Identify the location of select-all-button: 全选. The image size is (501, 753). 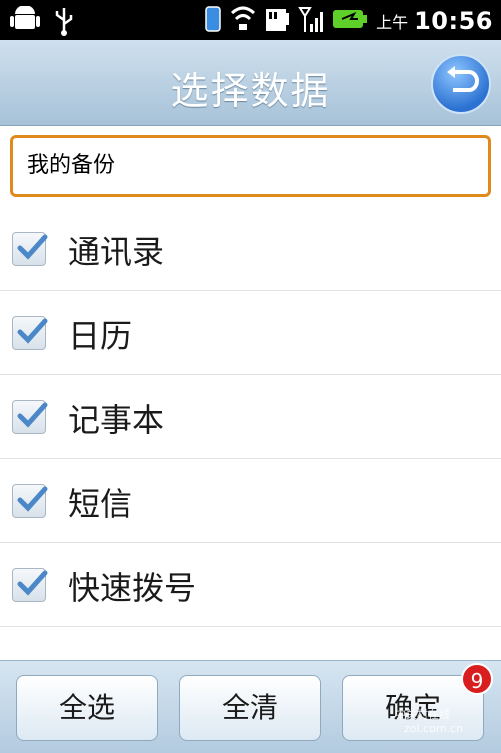
(87, 708).